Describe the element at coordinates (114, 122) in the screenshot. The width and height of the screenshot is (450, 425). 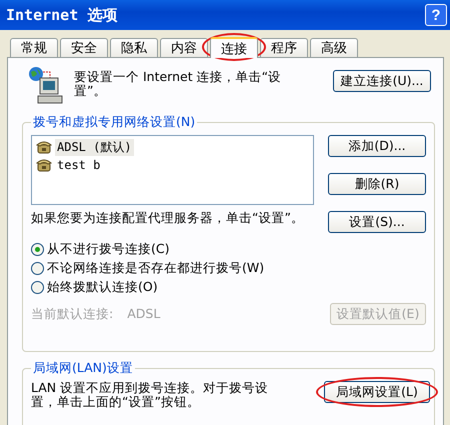
I see `group-title: 拨号和虚拟专用网络设置(N)` at that location.